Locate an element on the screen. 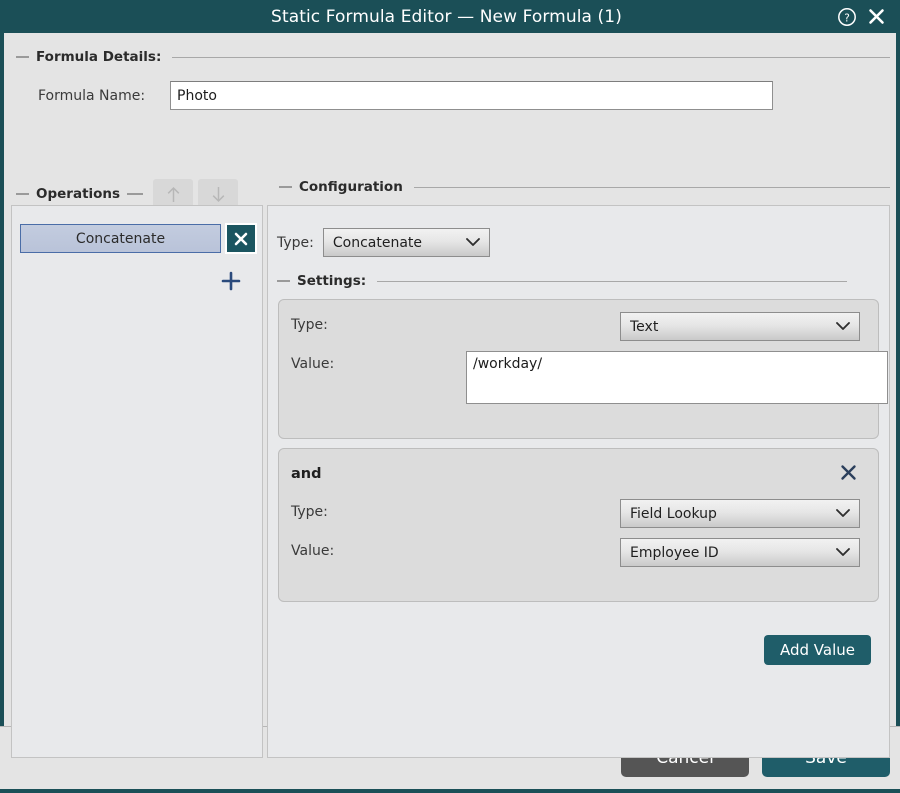 Image resolution: width=900 pixels, height=793 pixels. operation-item-label: Concatenate is located at coordinates (120, 238).